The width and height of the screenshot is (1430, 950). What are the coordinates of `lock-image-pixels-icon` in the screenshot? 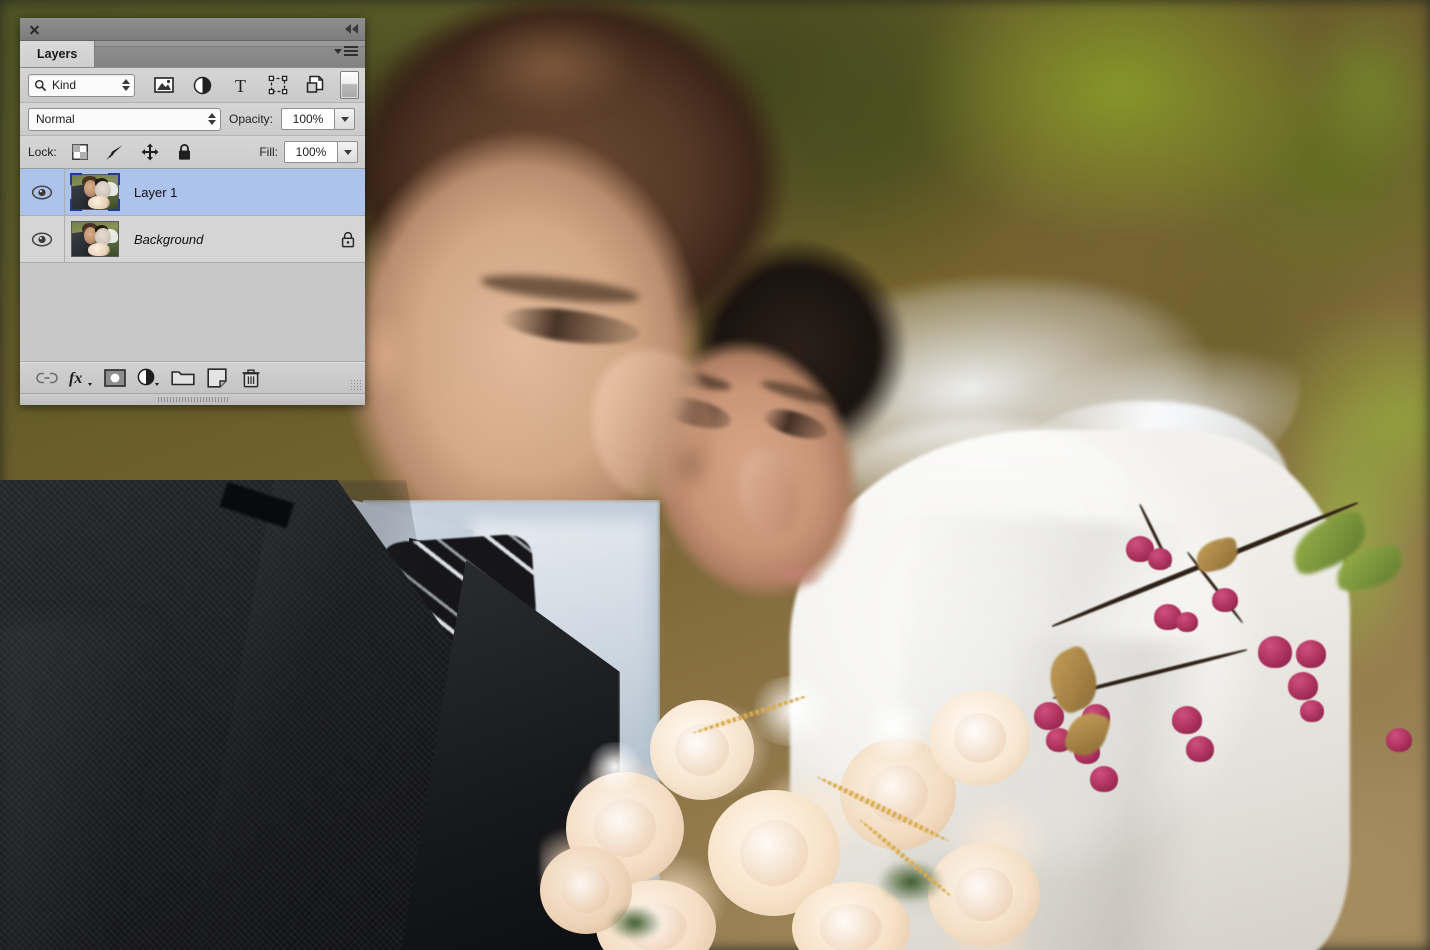 It's located at (115, 152).